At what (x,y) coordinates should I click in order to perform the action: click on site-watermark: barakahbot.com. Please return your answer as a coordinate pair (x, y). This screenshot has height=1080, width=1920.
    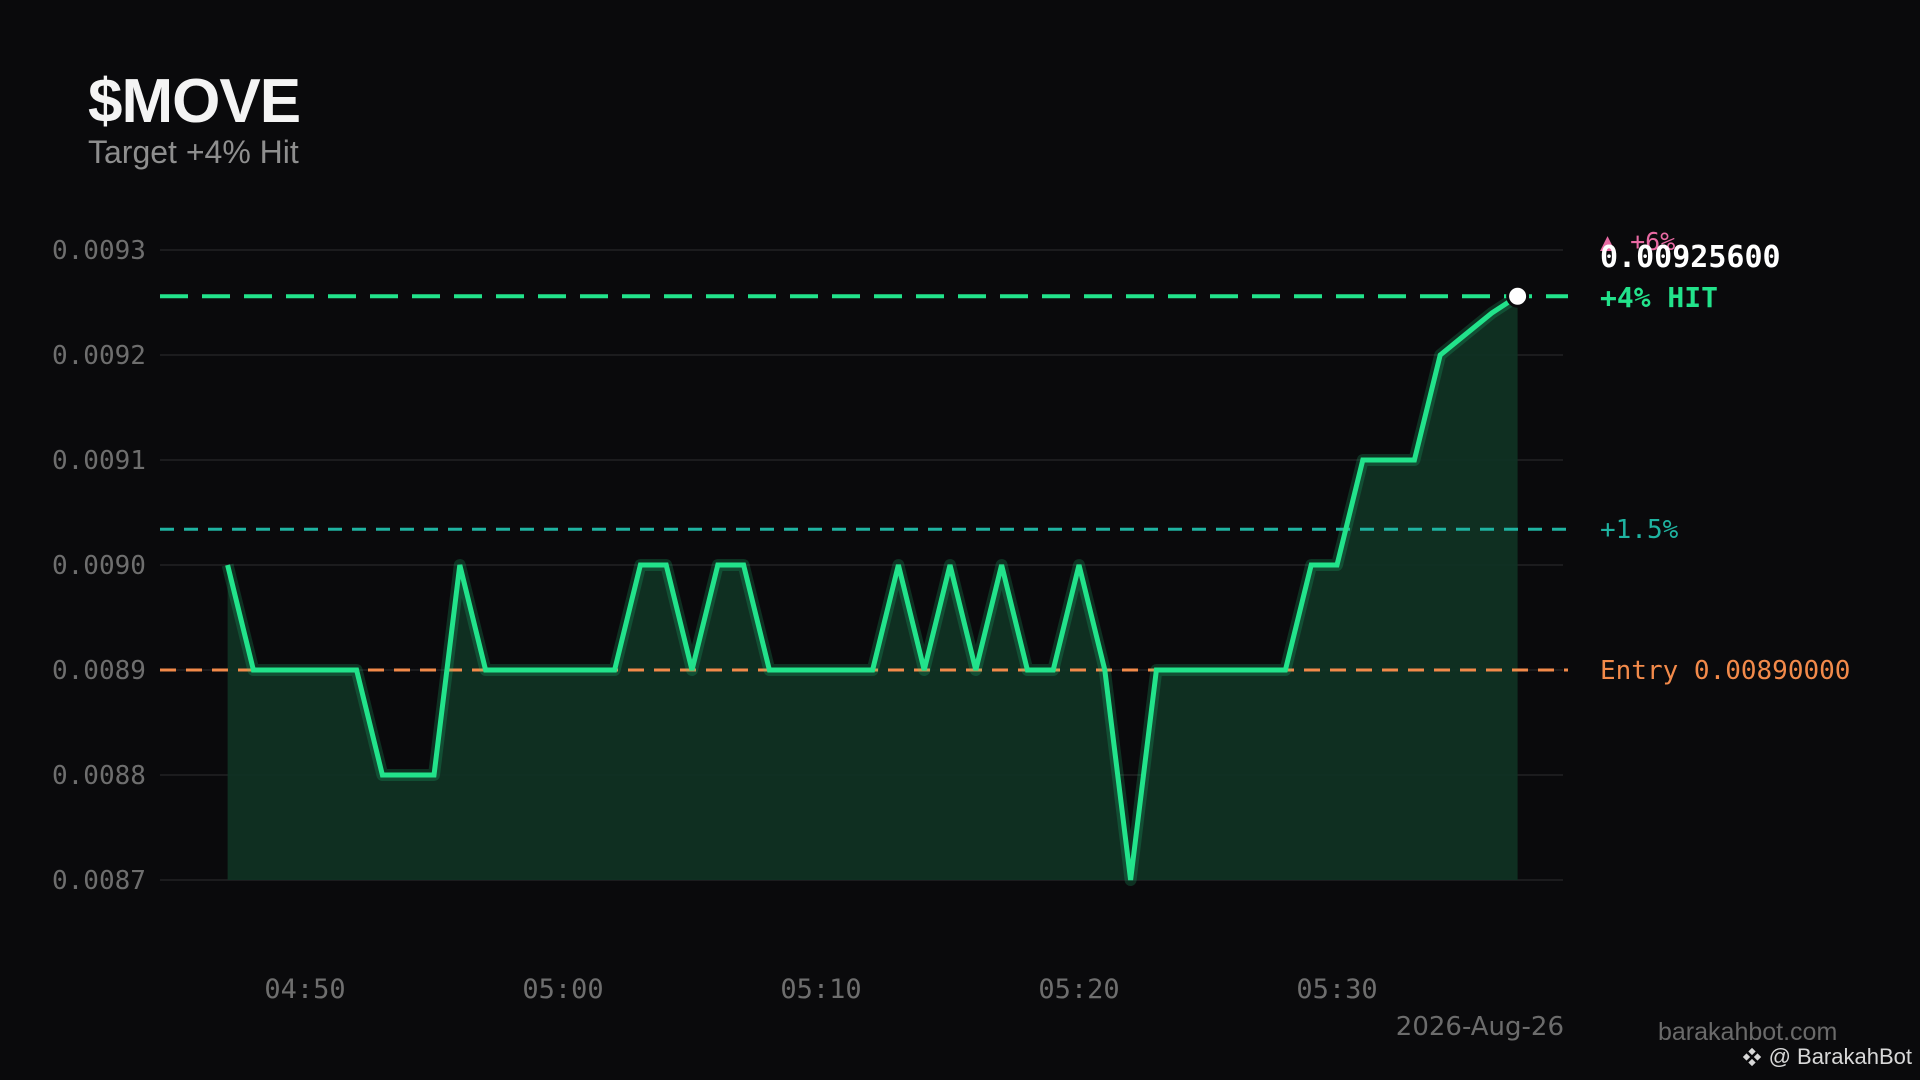
    Looking at the image, I should click on (1748, 1032).